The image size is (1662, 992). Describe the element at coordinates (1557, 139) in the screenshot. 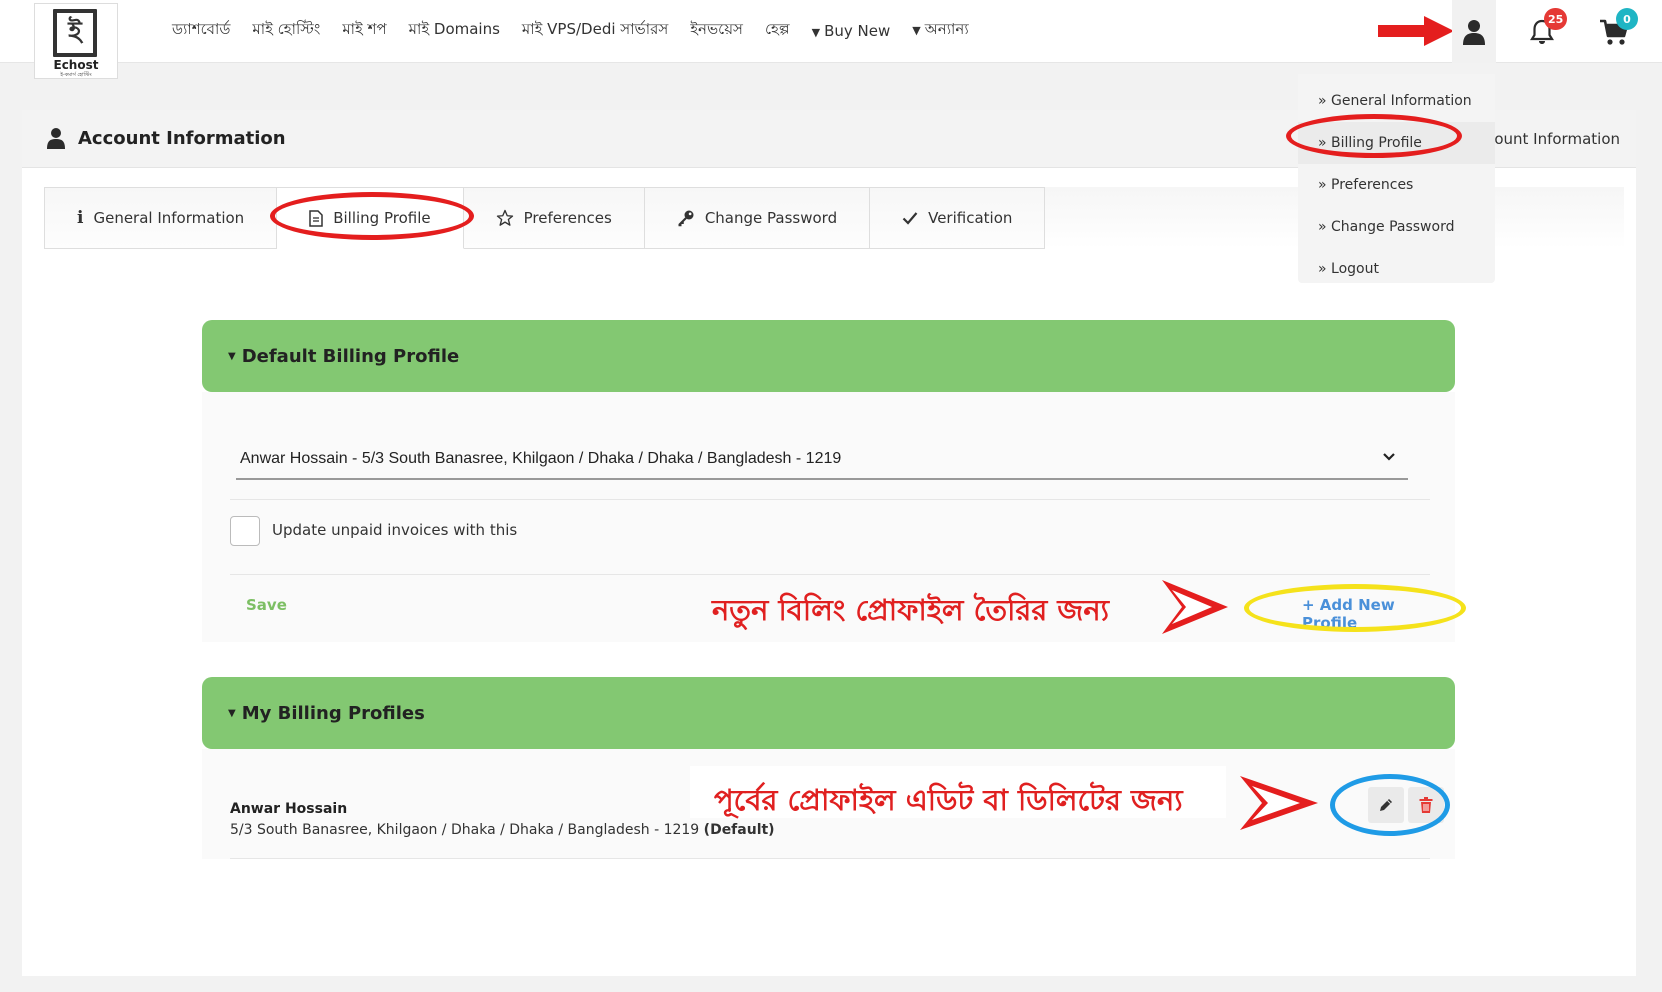

I see `breadcrumb: ount Information` at that location.